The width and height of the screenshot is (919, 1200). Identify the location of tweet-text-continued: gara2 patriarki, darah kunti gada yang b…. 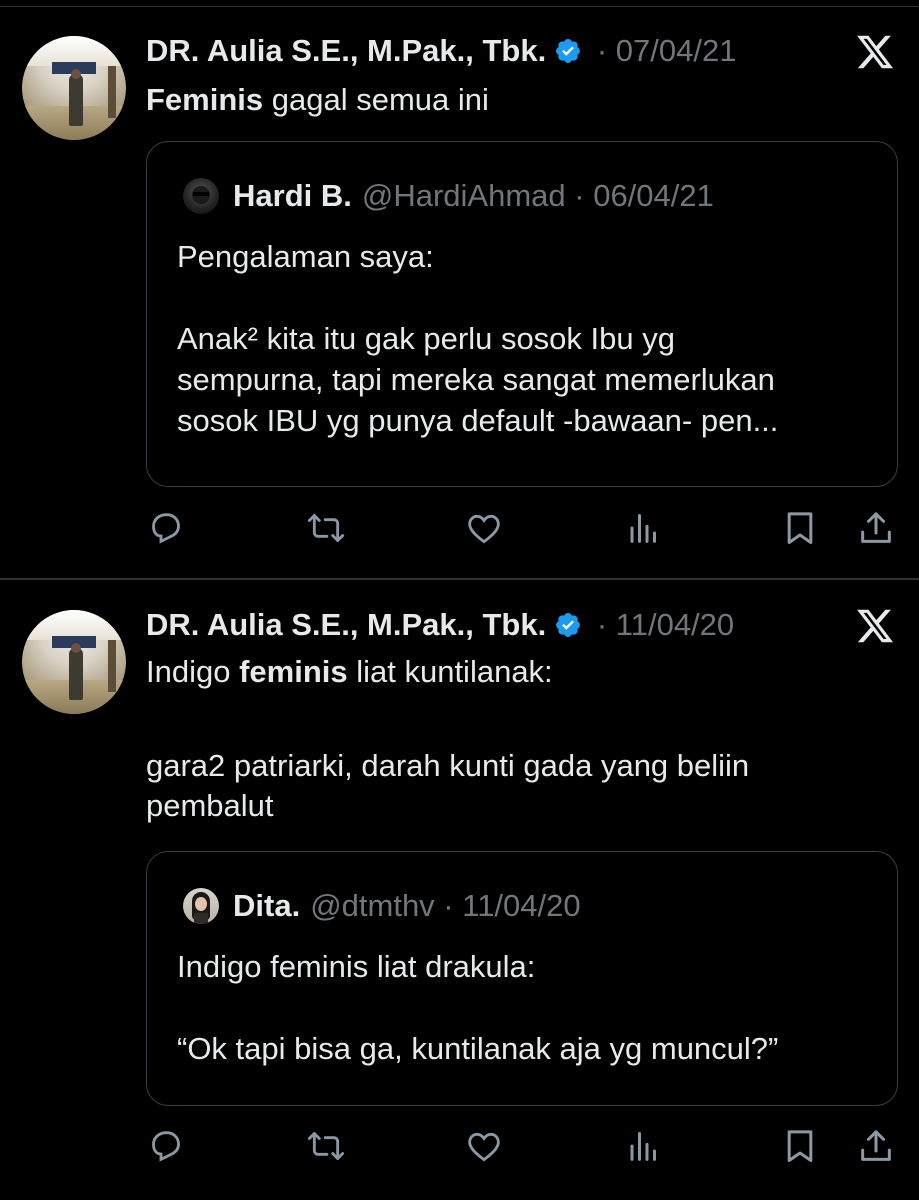
(448, 785).